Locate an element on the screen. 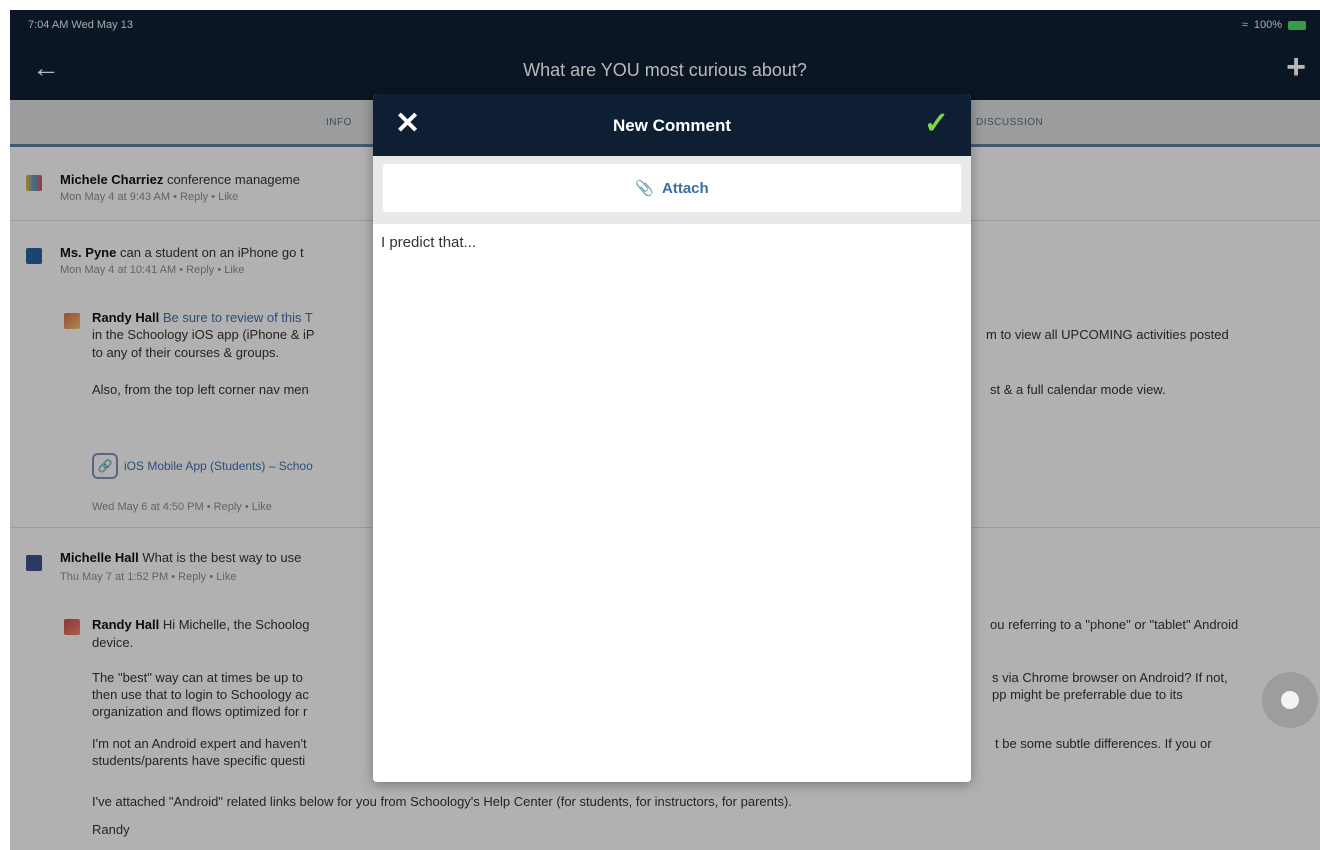 The image size is (1320, 850). attach-bar: 📎 Attach is located at coordinates (672, 190).